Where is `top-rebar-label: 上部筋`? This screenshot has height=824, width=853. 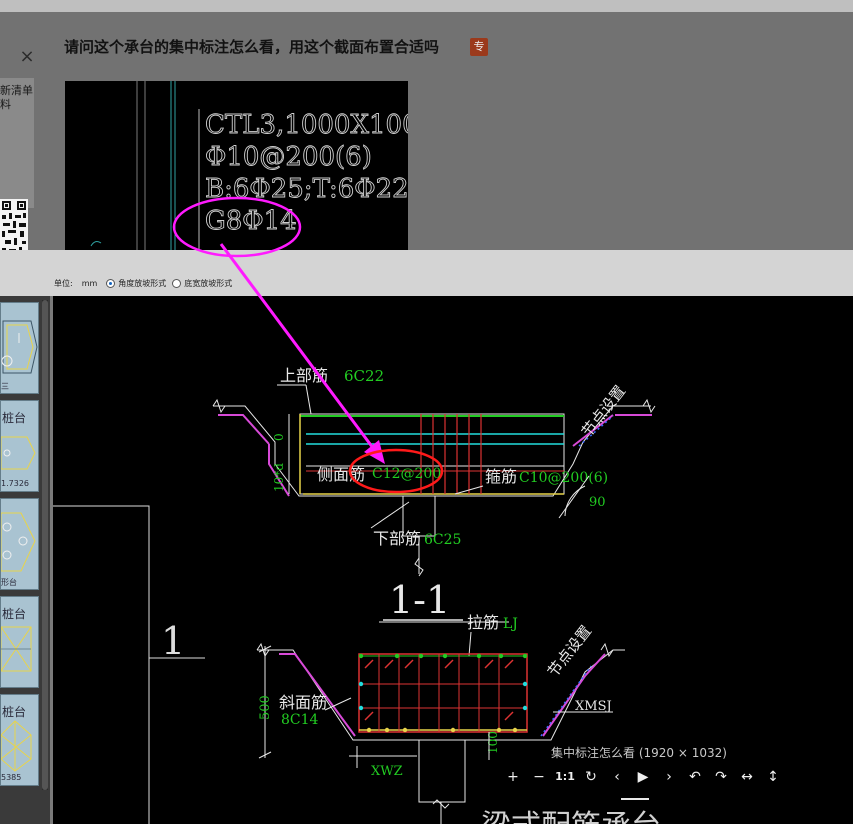 top-rebar-label: 上部筋 is located at coordinates (304, 375).